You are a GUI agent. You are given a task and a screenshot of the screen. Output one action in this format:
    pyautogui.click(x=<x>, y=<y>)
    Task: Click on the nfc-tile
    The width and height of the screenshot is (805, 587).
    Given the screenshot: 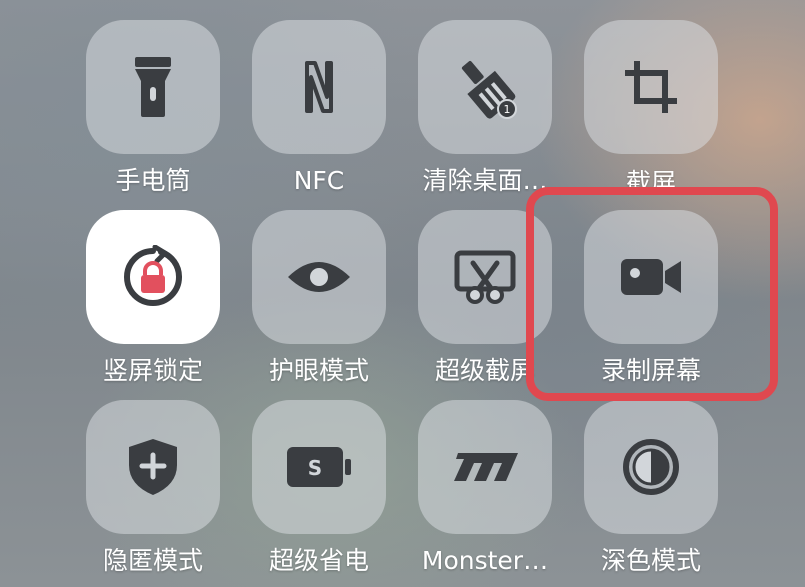 What is the action you would take?
    pyautogui.click(x=319, y=87)
    